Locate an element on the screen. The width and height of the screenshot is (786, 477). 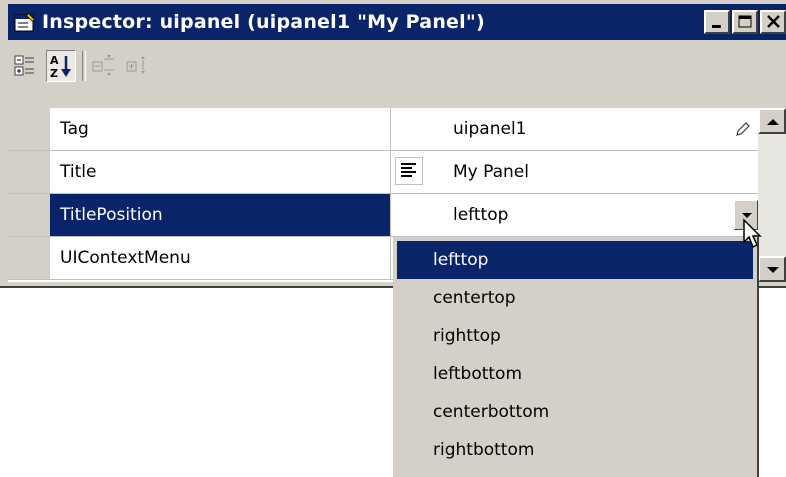
vertical-scrollbar is located at coordinates (772, 195).